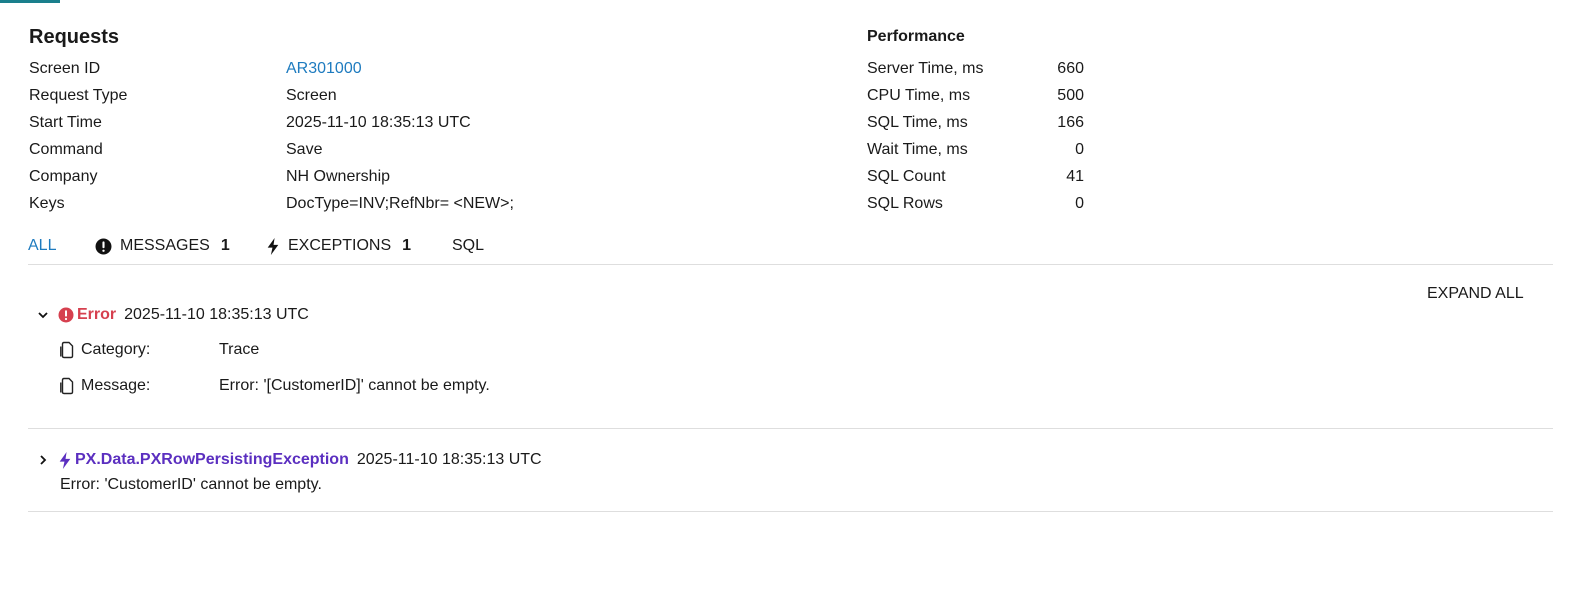 The image size is (1593, 612). Describe the element at coordinates (191, 484) in the screenshot. I see `exception-message: Error: 'CustomerID' cannot be empty.` at that location.